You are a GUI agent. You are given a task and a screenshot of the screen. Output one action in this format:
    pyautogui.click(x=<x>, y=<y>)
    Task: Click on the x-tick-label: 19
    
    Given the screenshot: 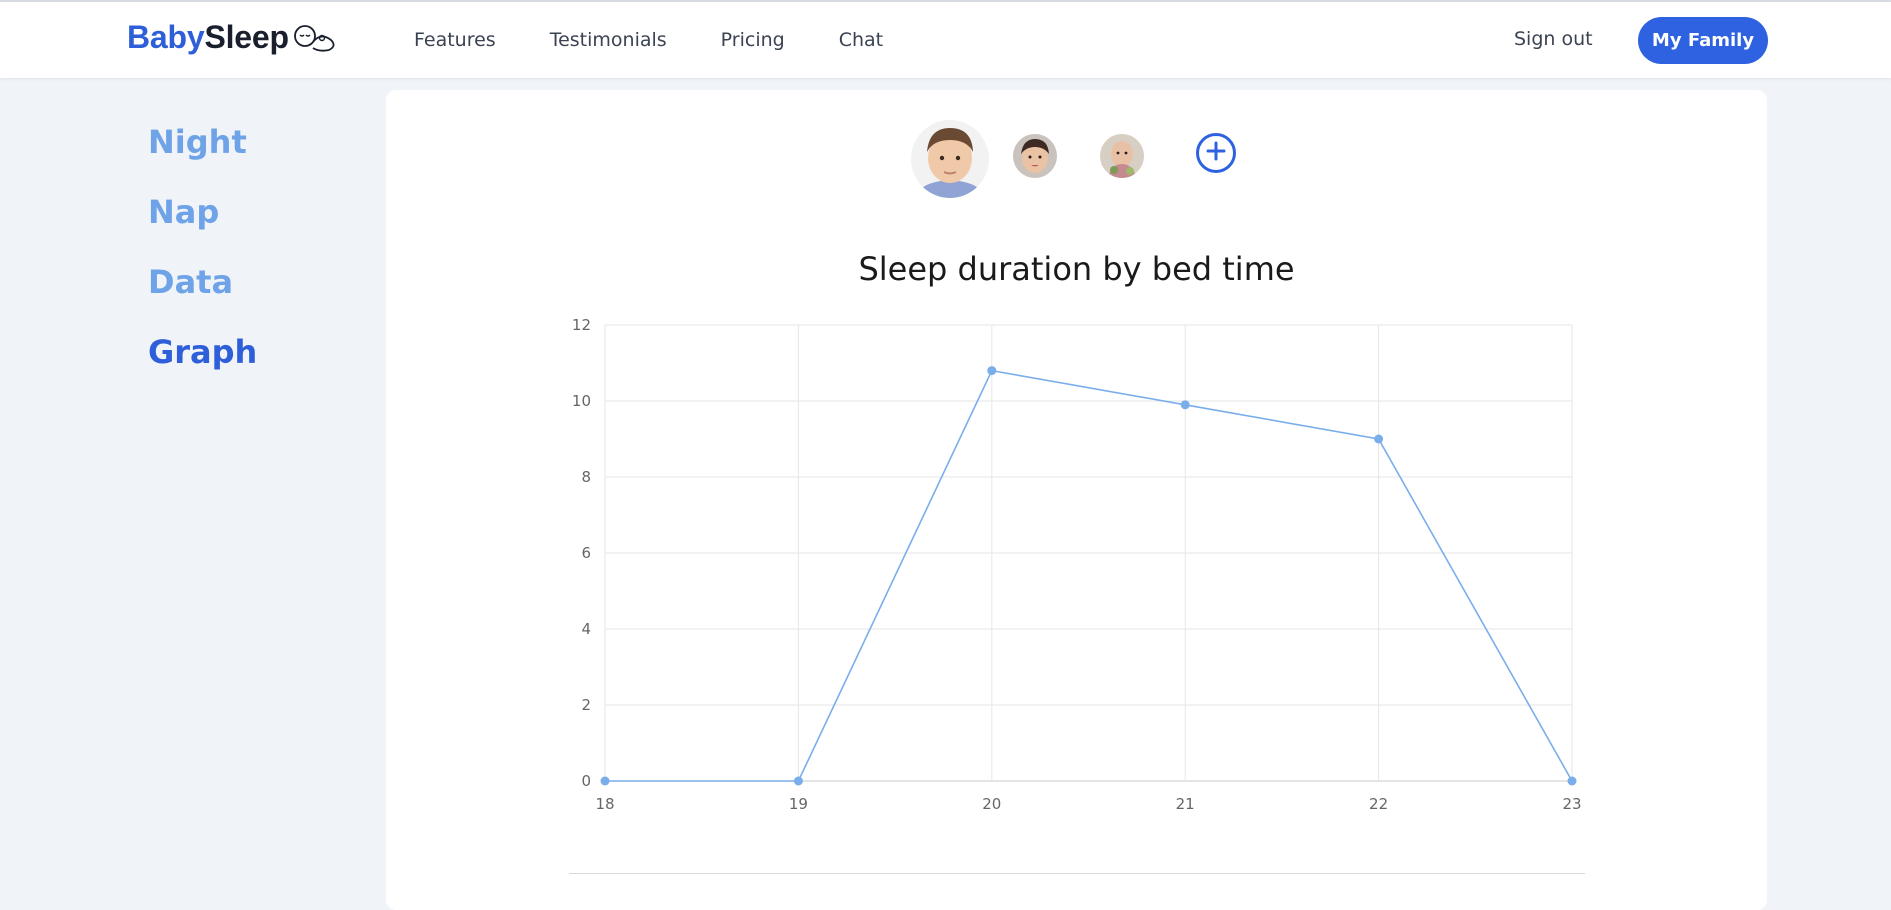 What is the action you would take?
    pyautogui.click(x=798, y=804)
    